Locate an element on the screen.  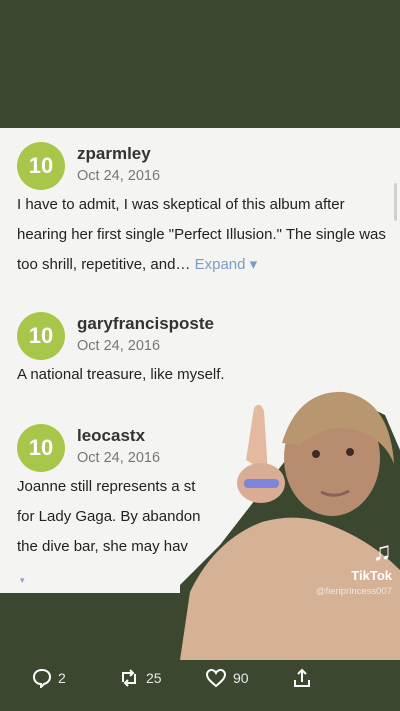
review-username: leocastx is located at coordinates (111, 436).